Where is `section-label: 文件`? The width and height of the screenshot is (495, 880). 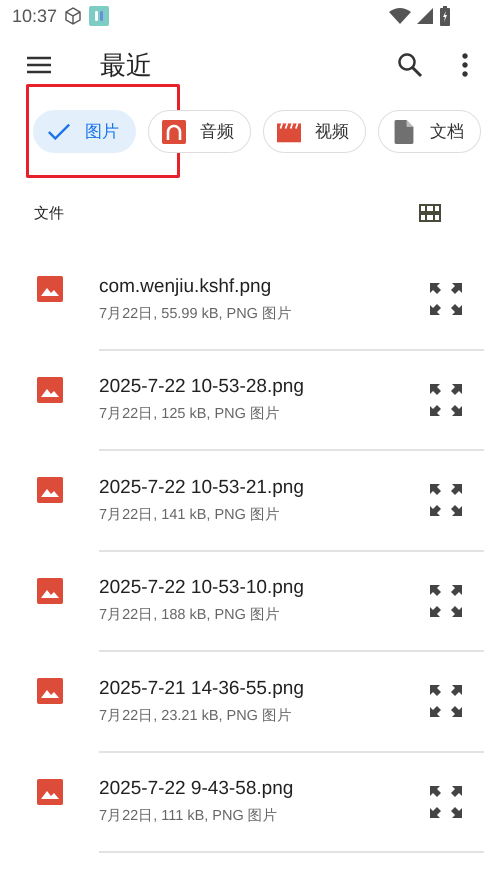 section-label: 文件 is located at coordinates (49, 213).